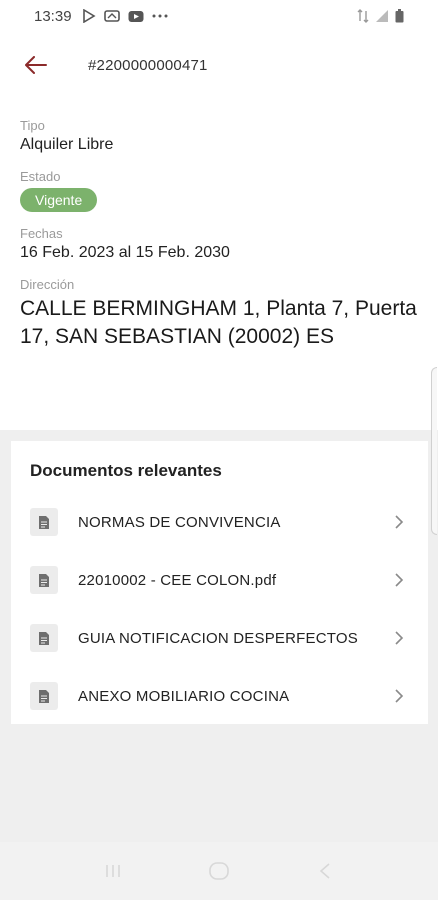 The image size is (438, 900). Describe the element at coordinates (219, 136) in the screenshot. I see `field-tipo: Tipo Alquiler Libre` at that location.